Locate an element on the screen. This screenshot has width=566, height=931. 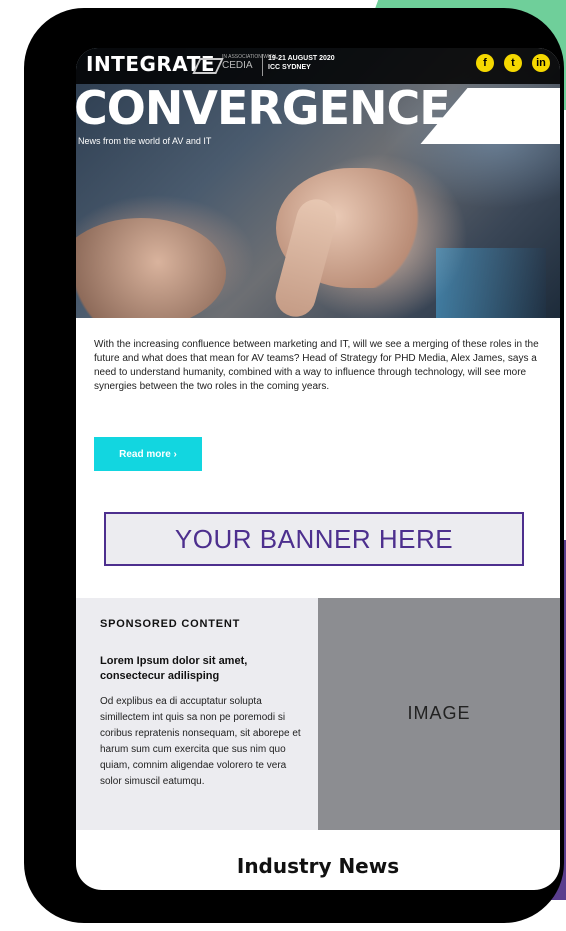
banner-placeholder: YOUR BANNER HERE is located at coordinates (314, 539).